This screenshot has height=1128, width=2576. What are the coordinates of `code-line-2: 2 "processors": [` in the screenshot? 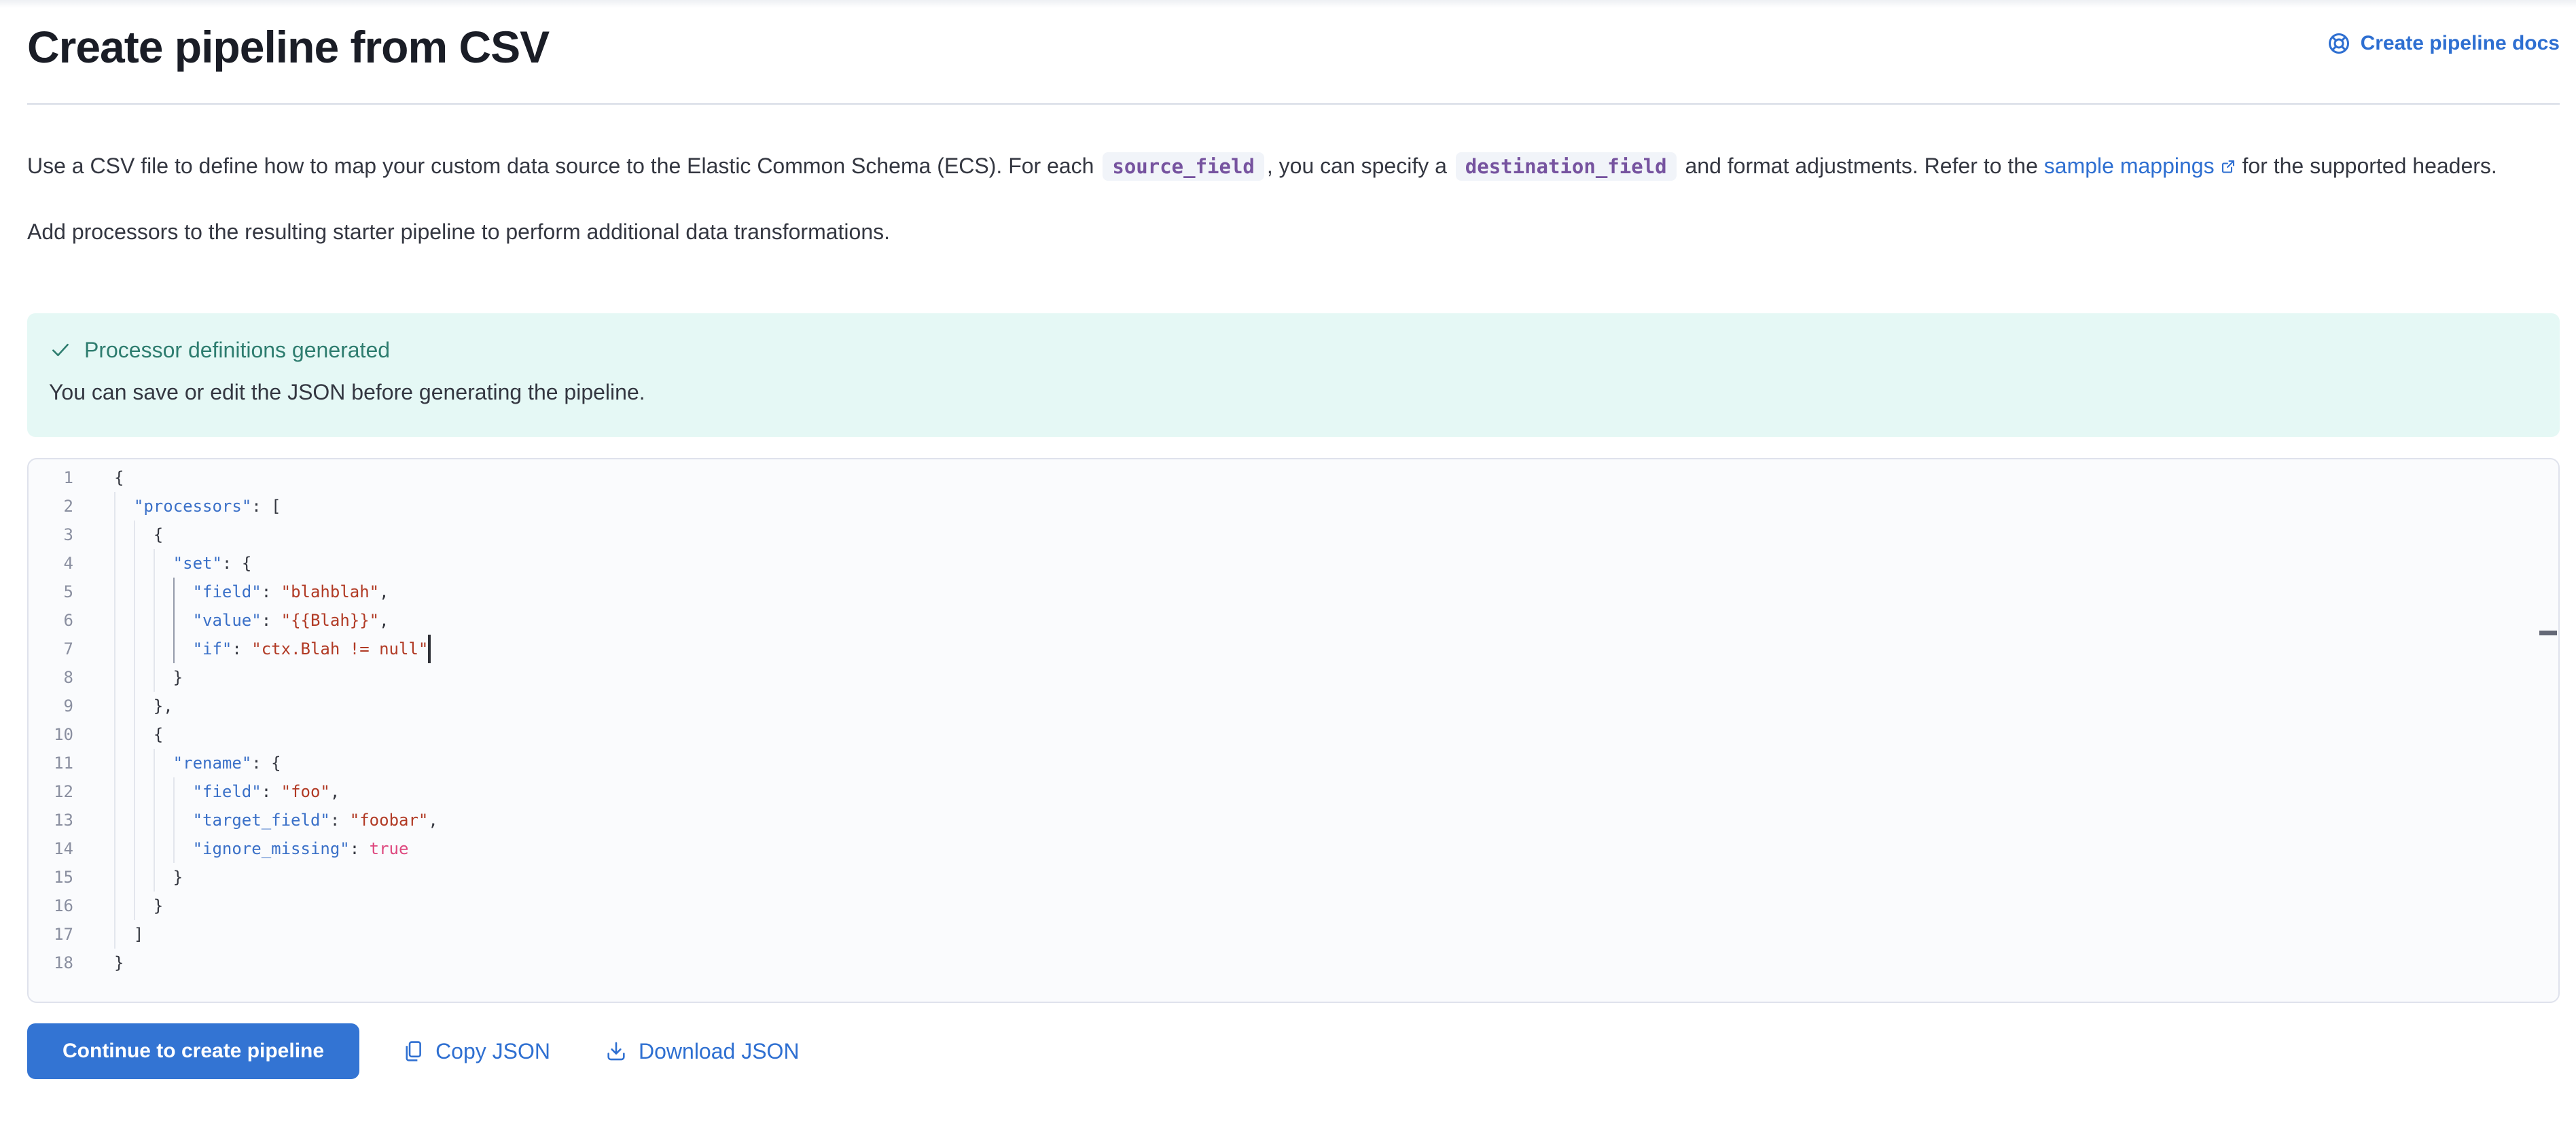 It's located at (1293, 506).